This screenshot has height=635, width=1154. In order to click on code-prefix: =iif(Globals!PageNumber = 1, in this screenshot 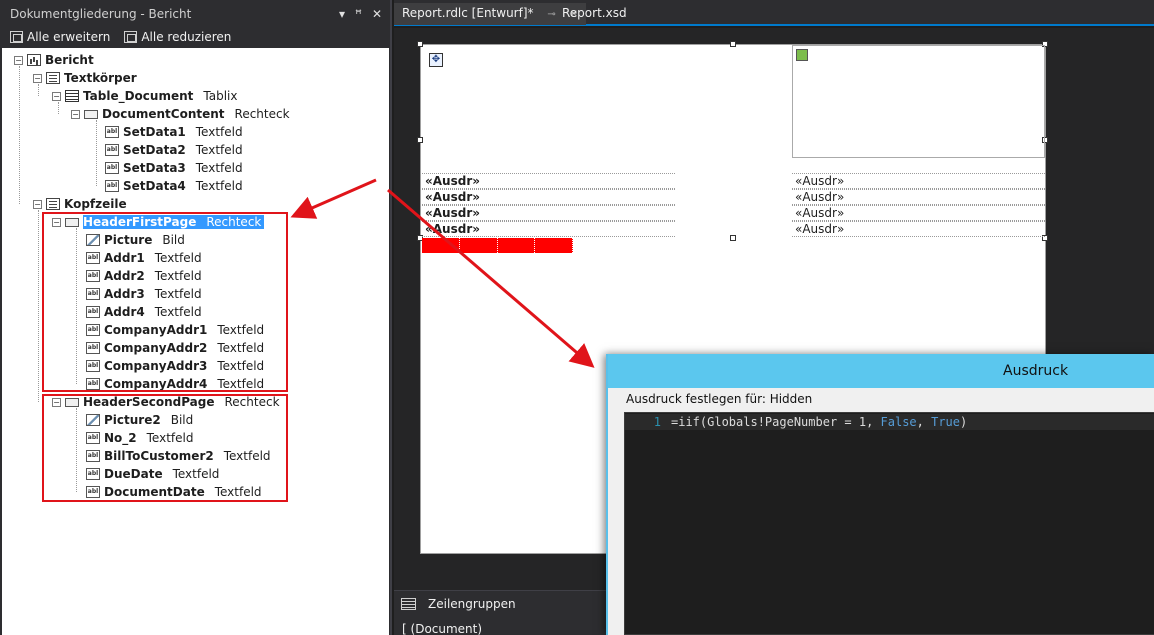, I will do `click(776, 422)`.